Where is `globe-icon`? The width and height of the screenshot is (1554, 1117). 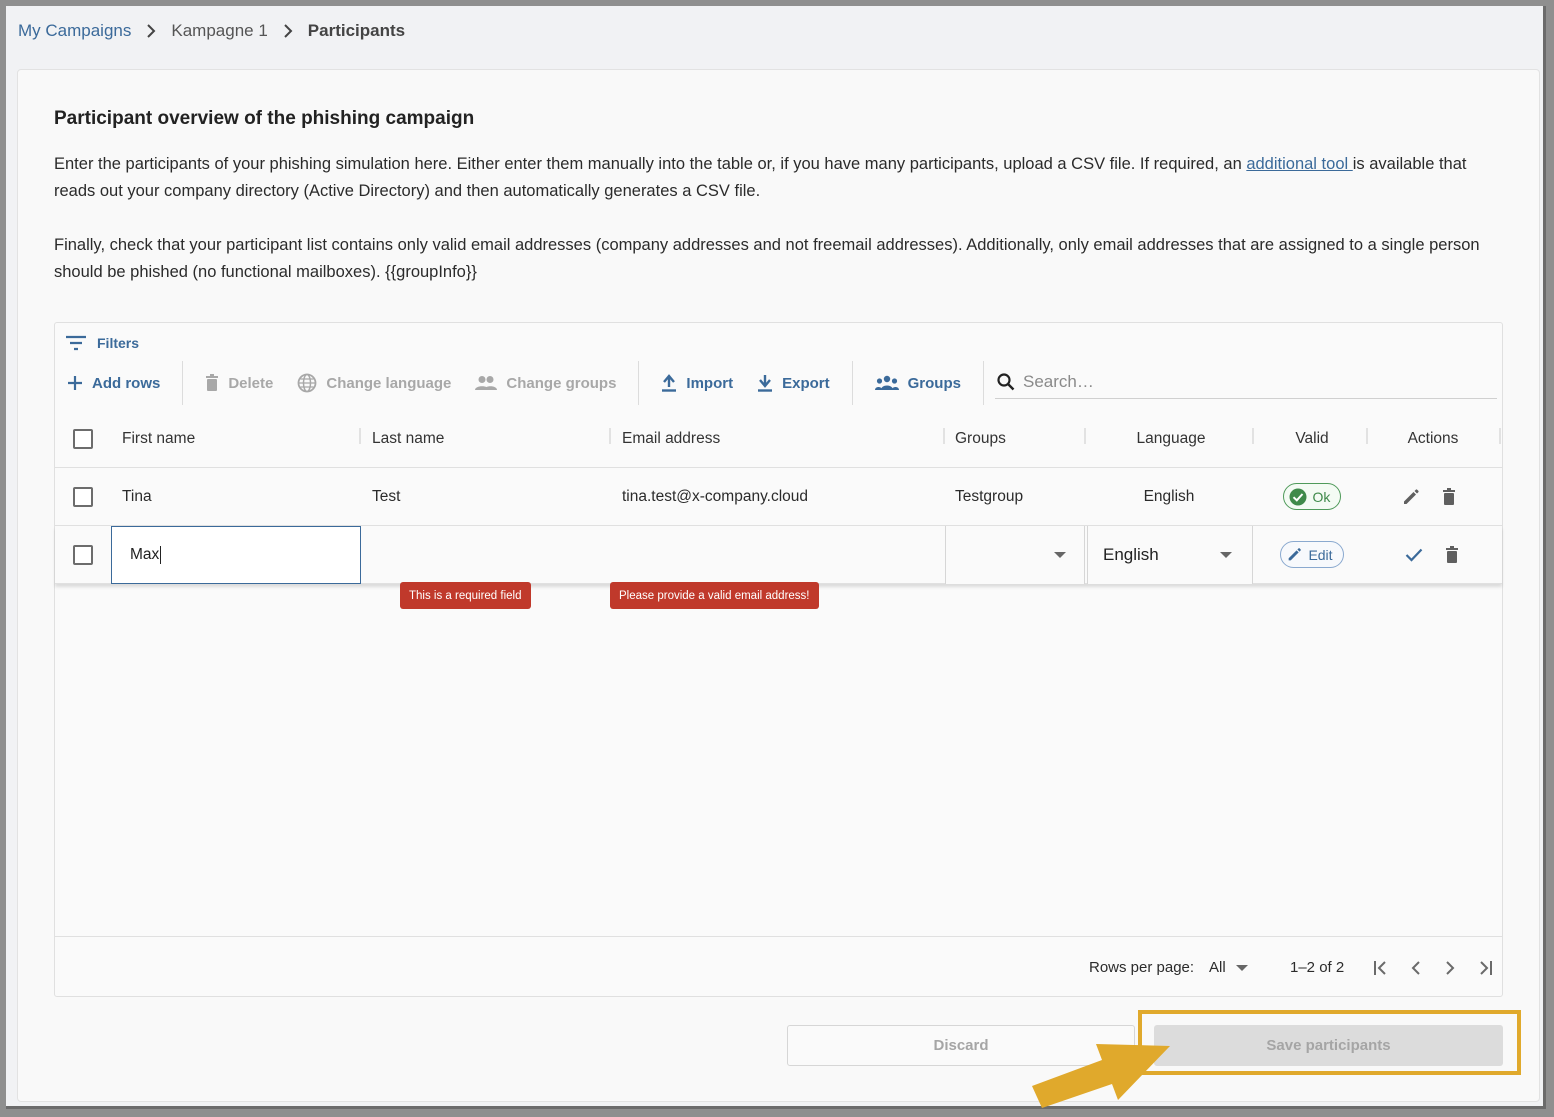
globe-icon is located at coordinates (307, 383).